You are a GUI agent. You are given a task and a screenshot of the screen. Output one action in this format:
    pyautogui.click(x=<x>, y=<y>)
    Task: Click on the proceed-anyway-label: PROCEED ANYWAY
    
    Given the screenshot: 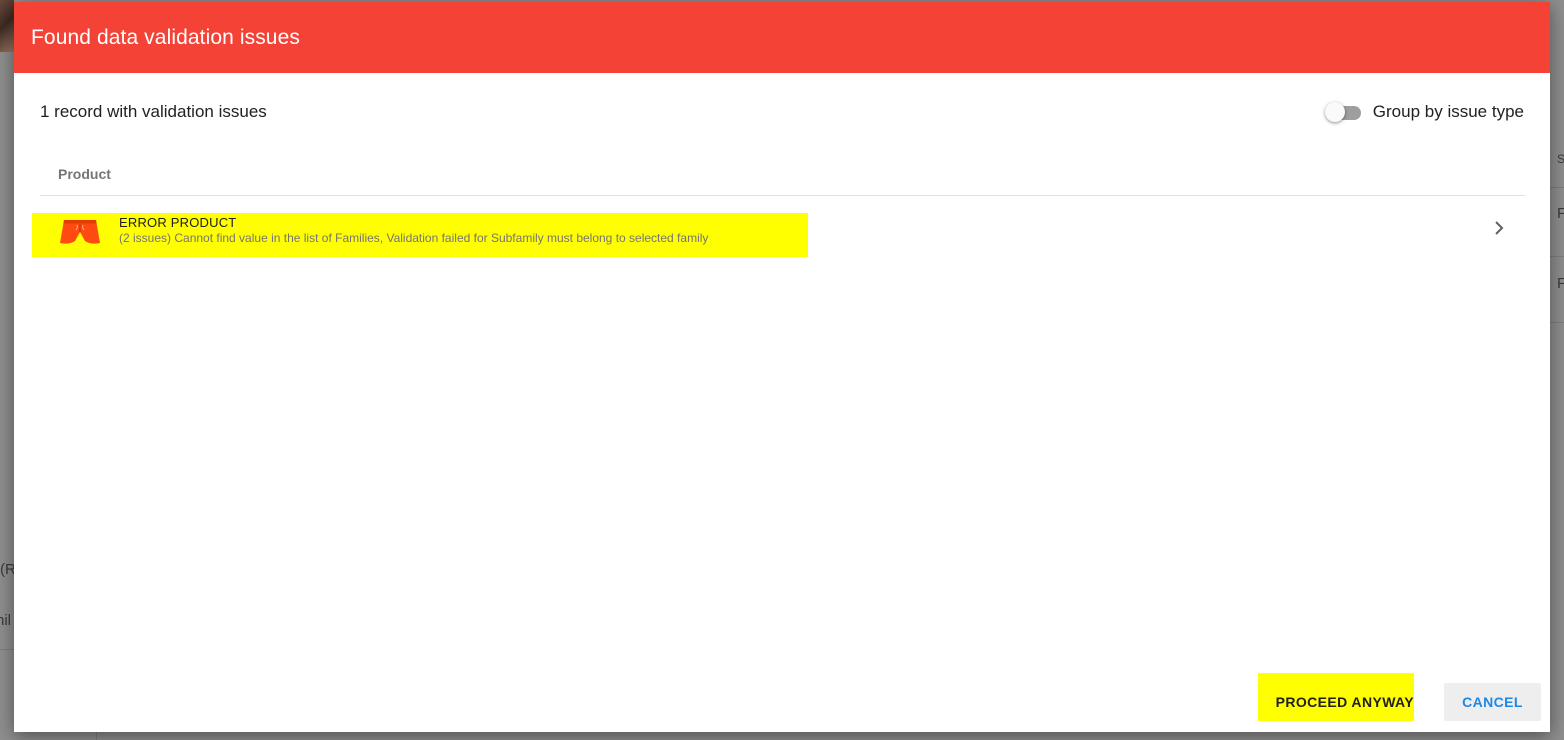 What is the action you would take?
    pyautogui.click(x=1344, y=702)
    